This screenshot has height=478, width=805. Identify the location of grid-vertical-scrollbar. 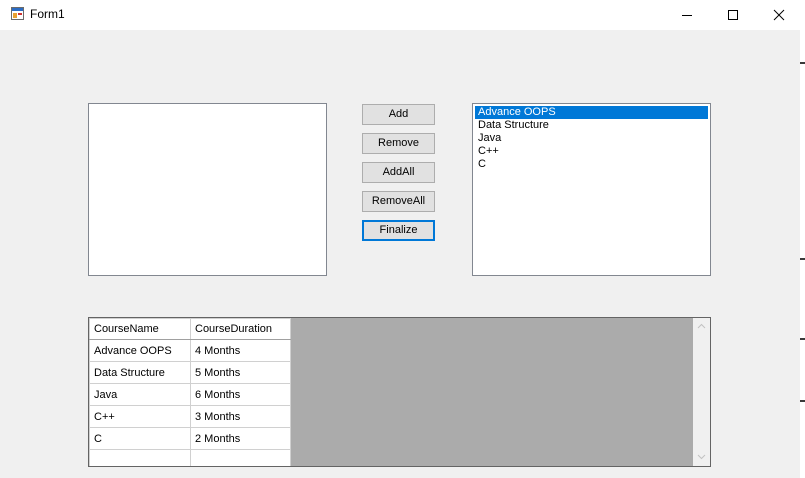
(701, 392).